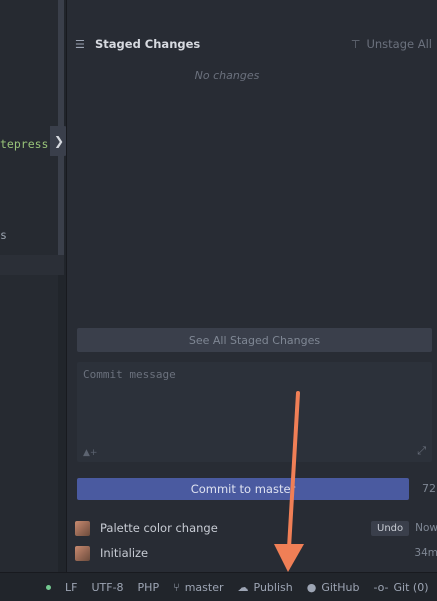 This screenshot has width=437, height=601. I want to click on encoding-indicator: UTF-8, so click(107, 587).